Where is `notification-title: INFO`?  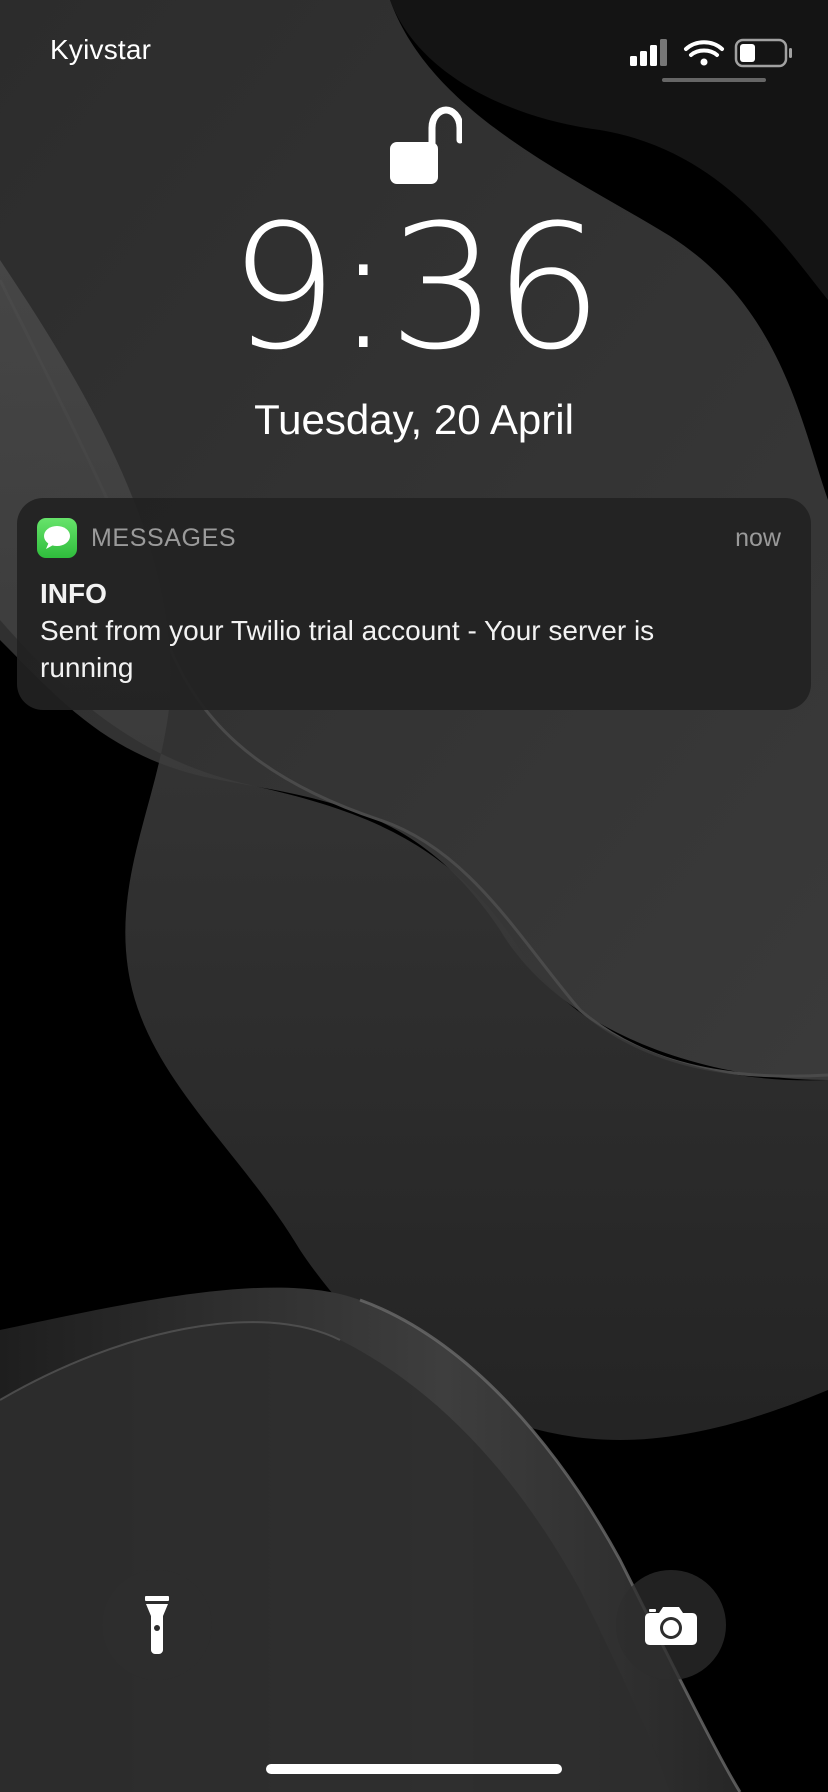 notification-title: INFO is located at coordinates (73, 593).